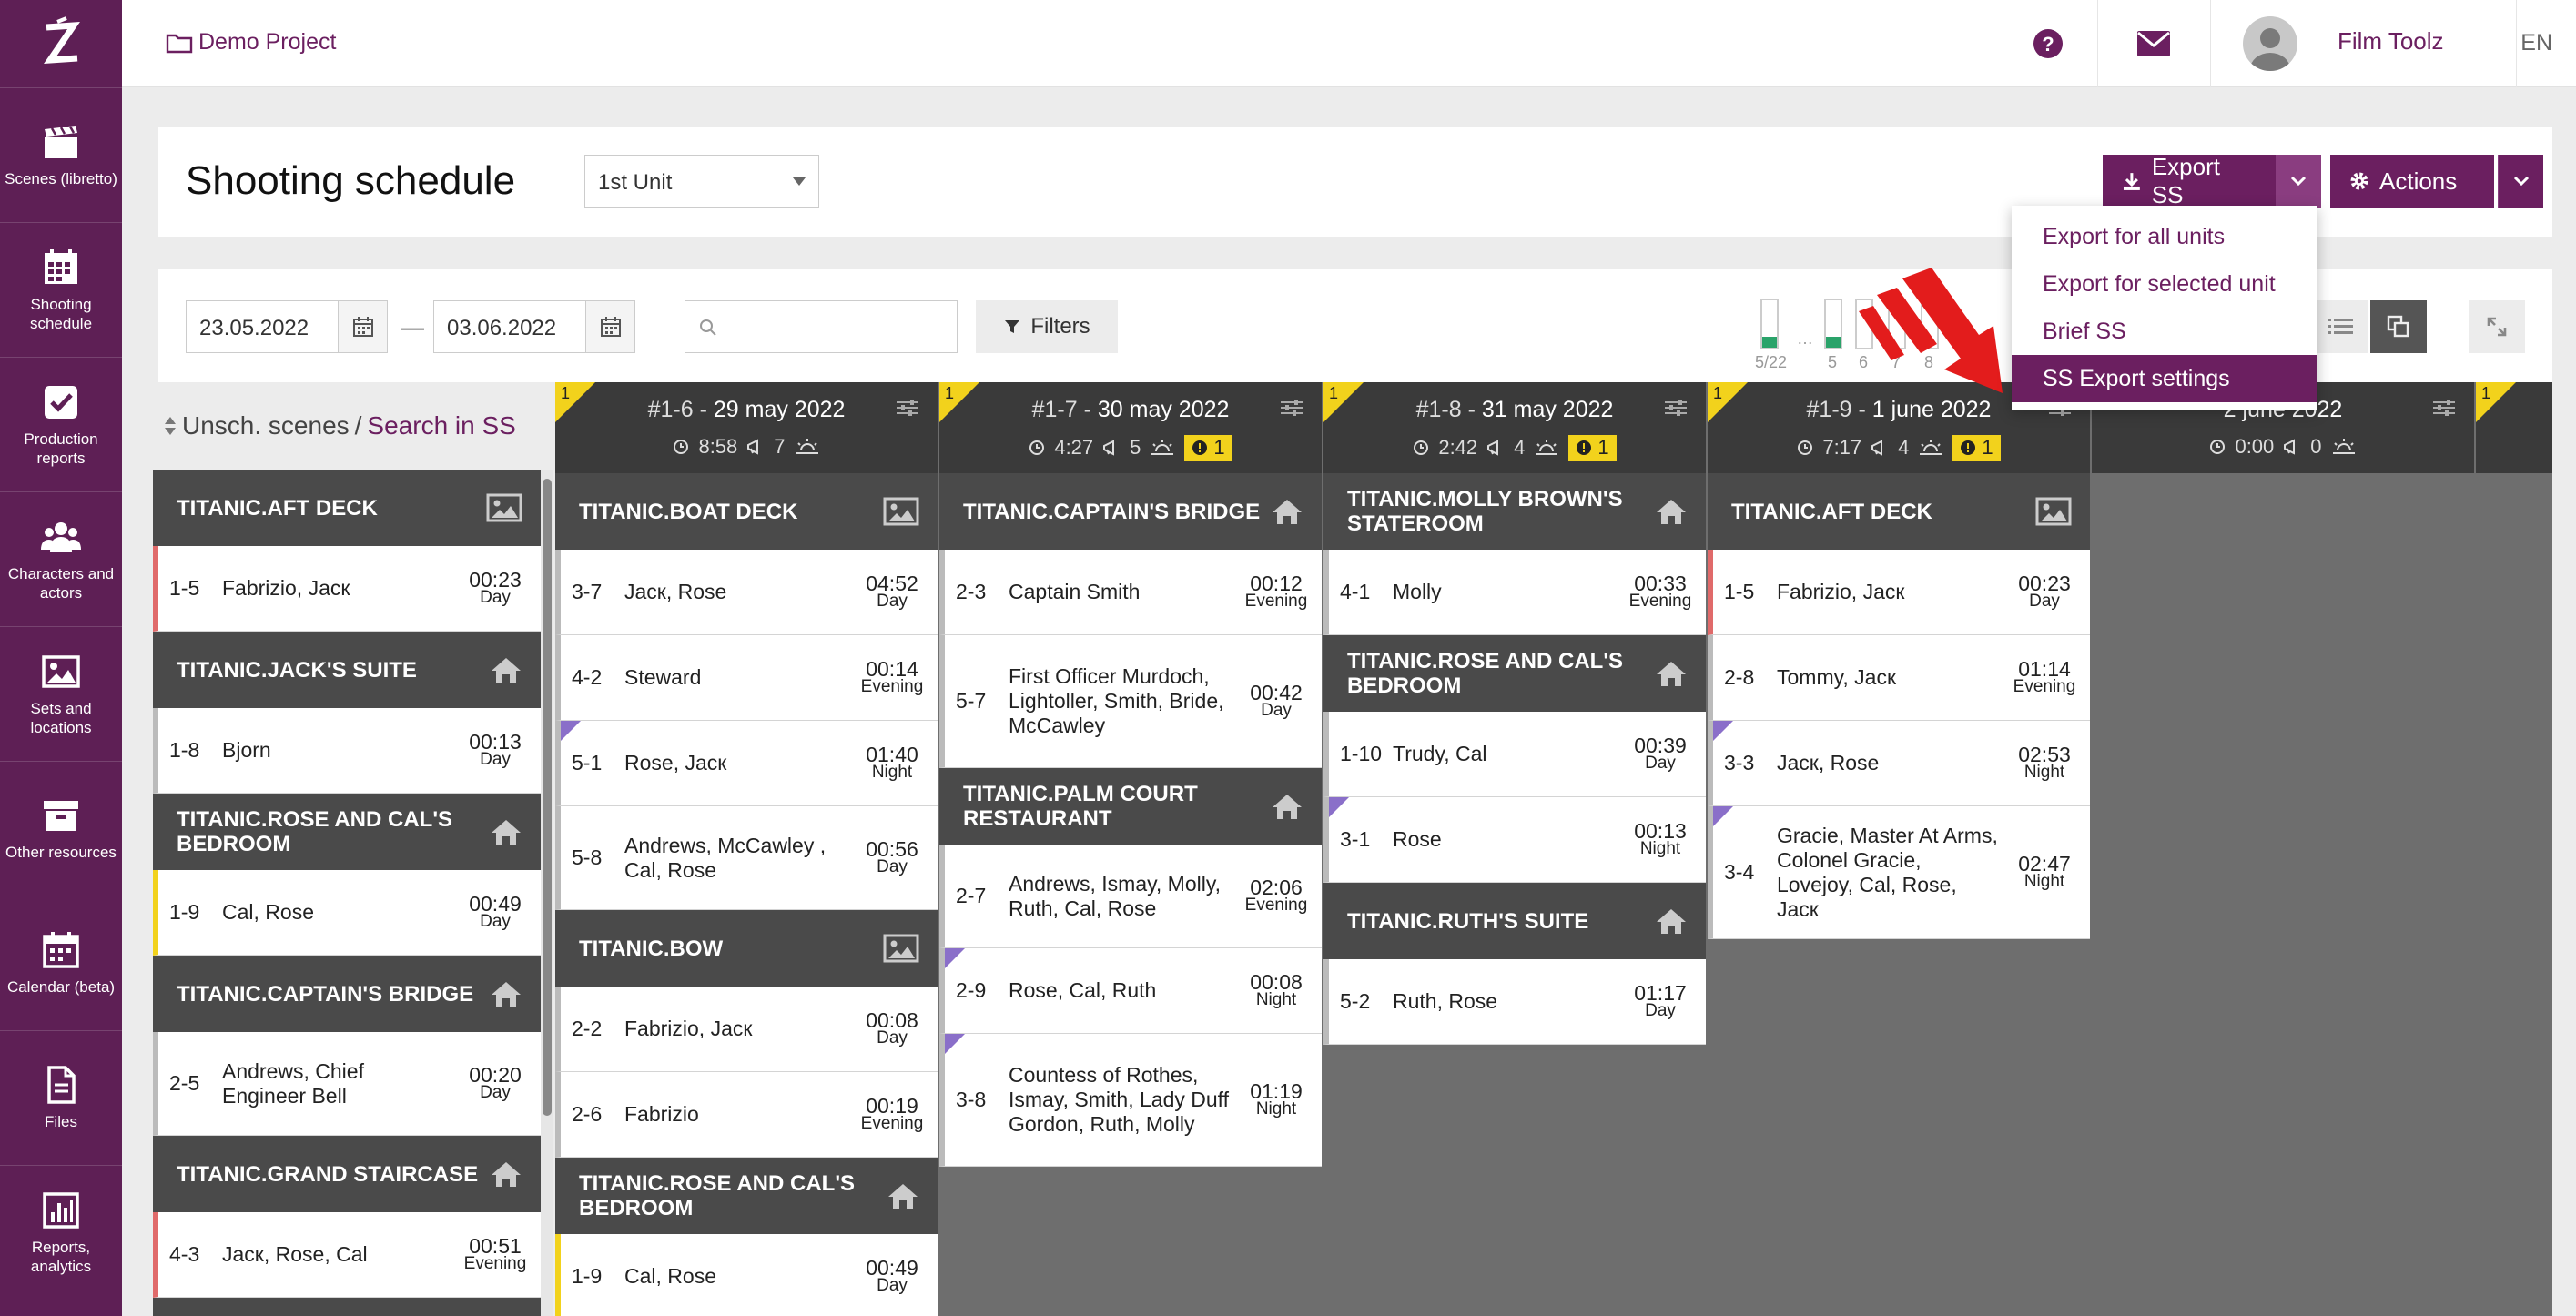 This screenshot has height=1316, width=2576. I want to click on day-header: 1, so click(2514, 427).